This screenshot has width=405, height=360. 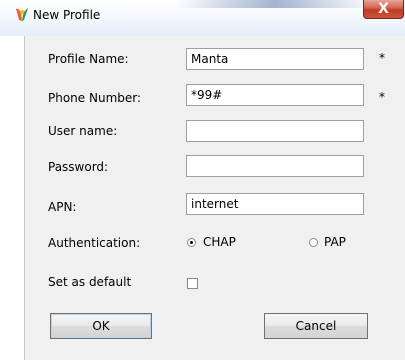 I want to click on password-input, so click(x=275, y=166).